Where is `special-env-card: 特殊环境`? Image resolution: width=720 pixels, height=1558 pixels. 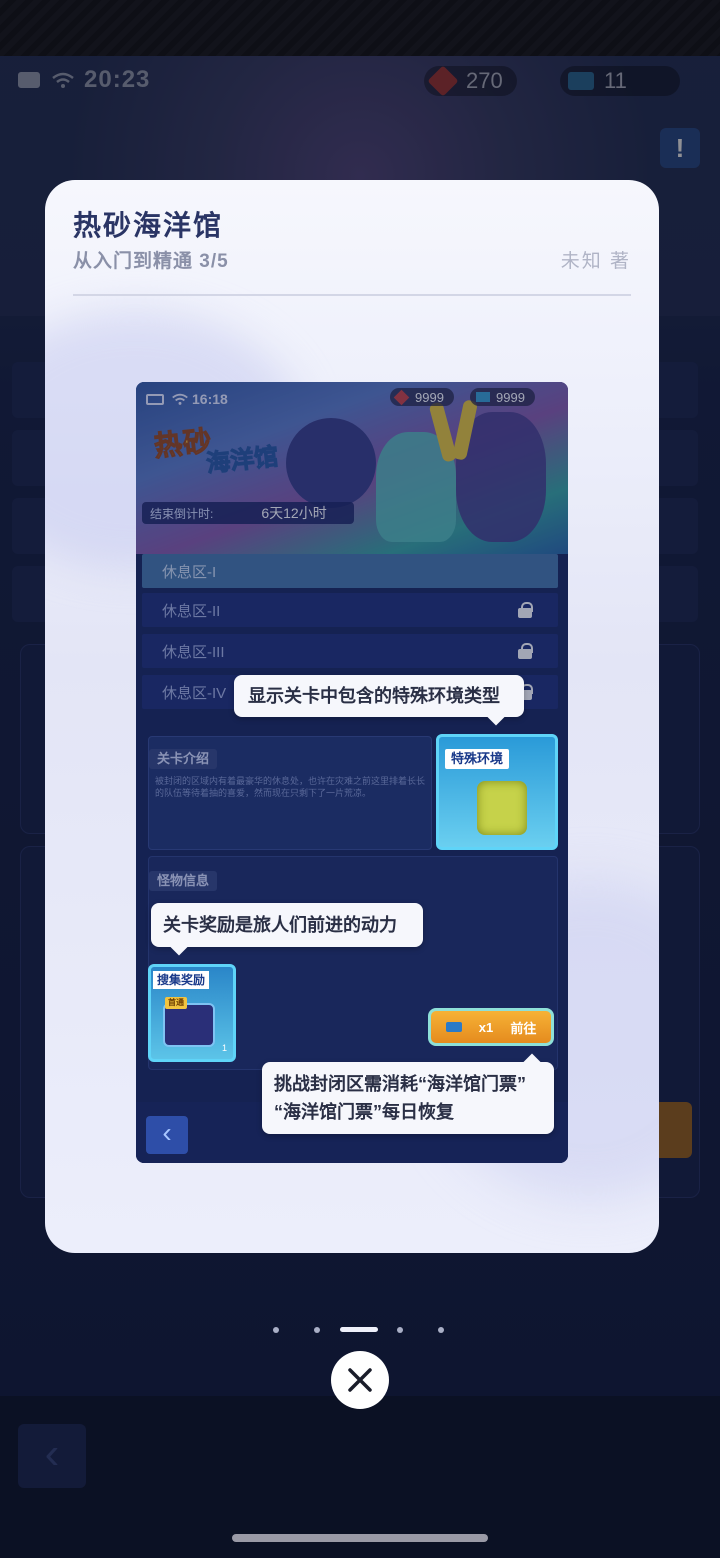 special-env-card: 特殊环境 is located at coordinates (497, 792).